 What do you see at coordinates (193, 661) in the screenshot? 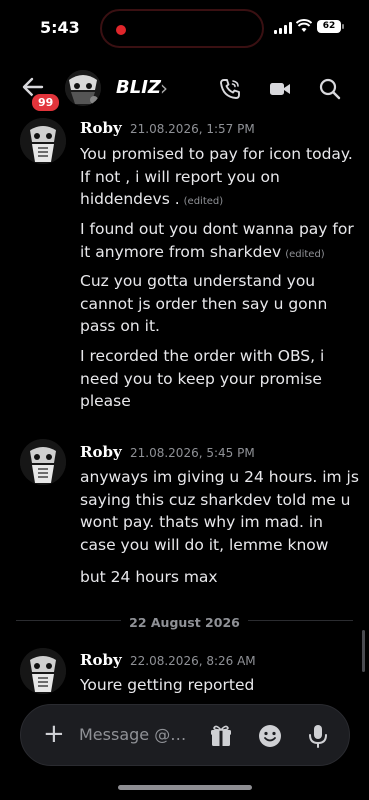
I see `message-timestamp: 22.08.2026, 8:26 AM` at bounding box center [193, 661].